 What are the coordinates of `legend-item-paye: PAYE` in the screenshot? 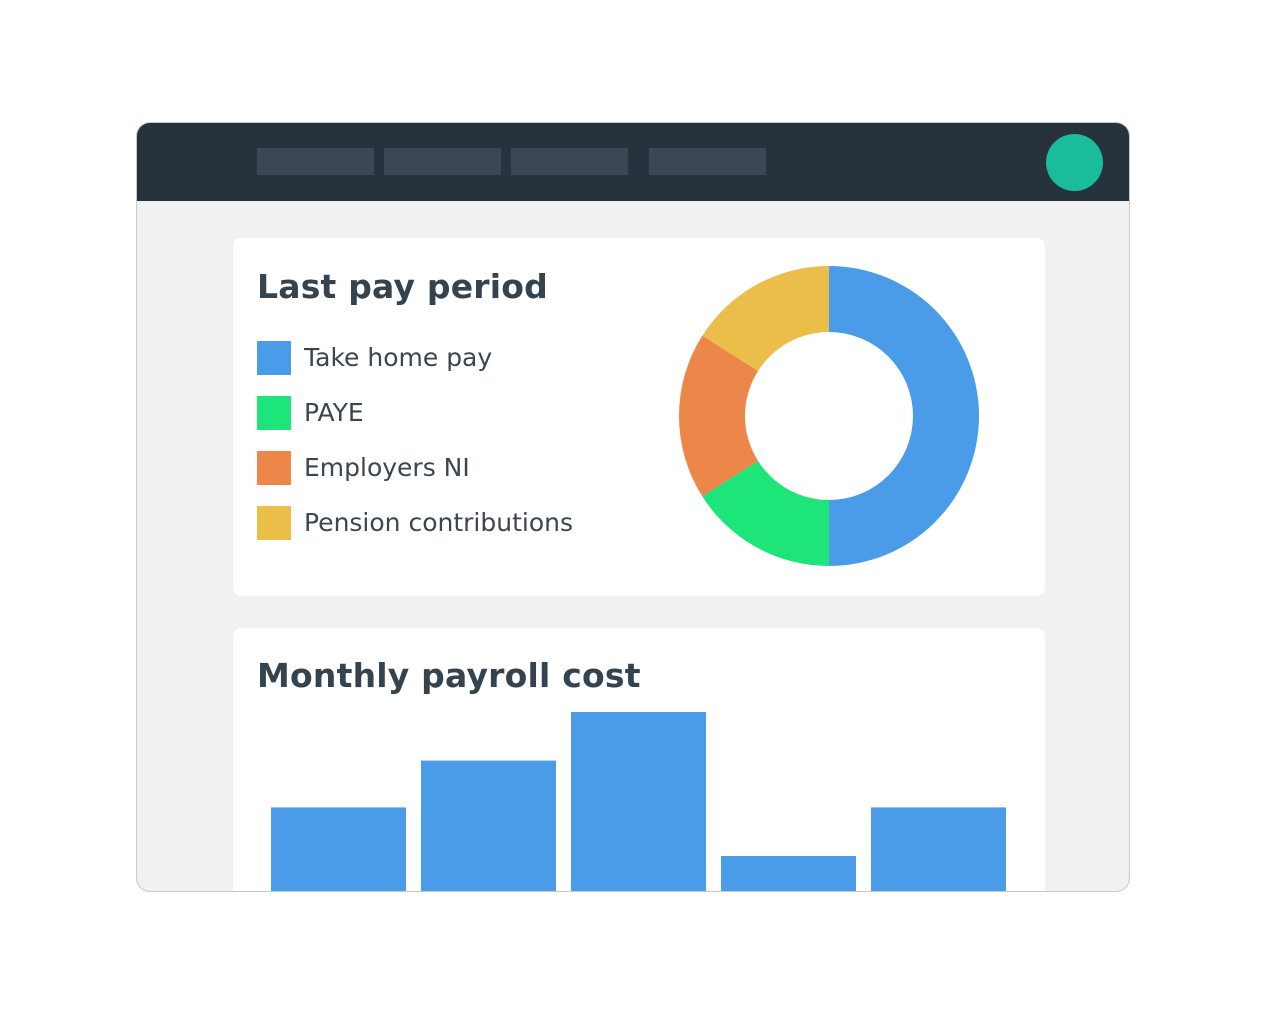 It's located at (415, 423).